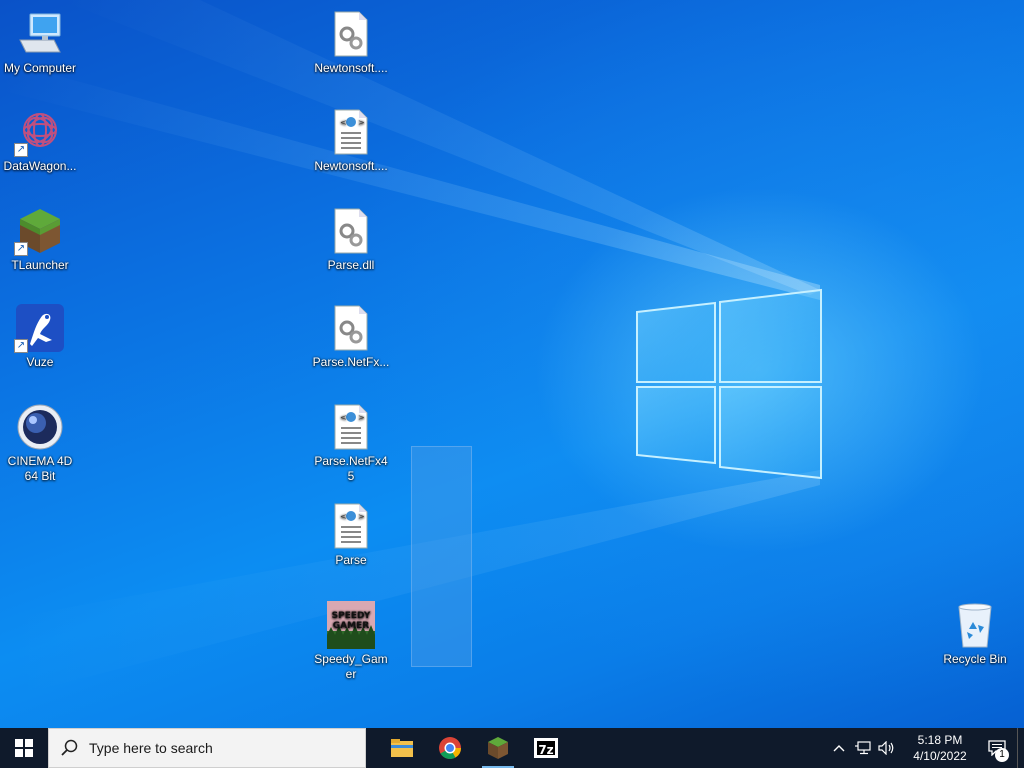 The image size is (1024, 768). I want to click on taskbar-search-box: Type here to search, so click(207, 748).